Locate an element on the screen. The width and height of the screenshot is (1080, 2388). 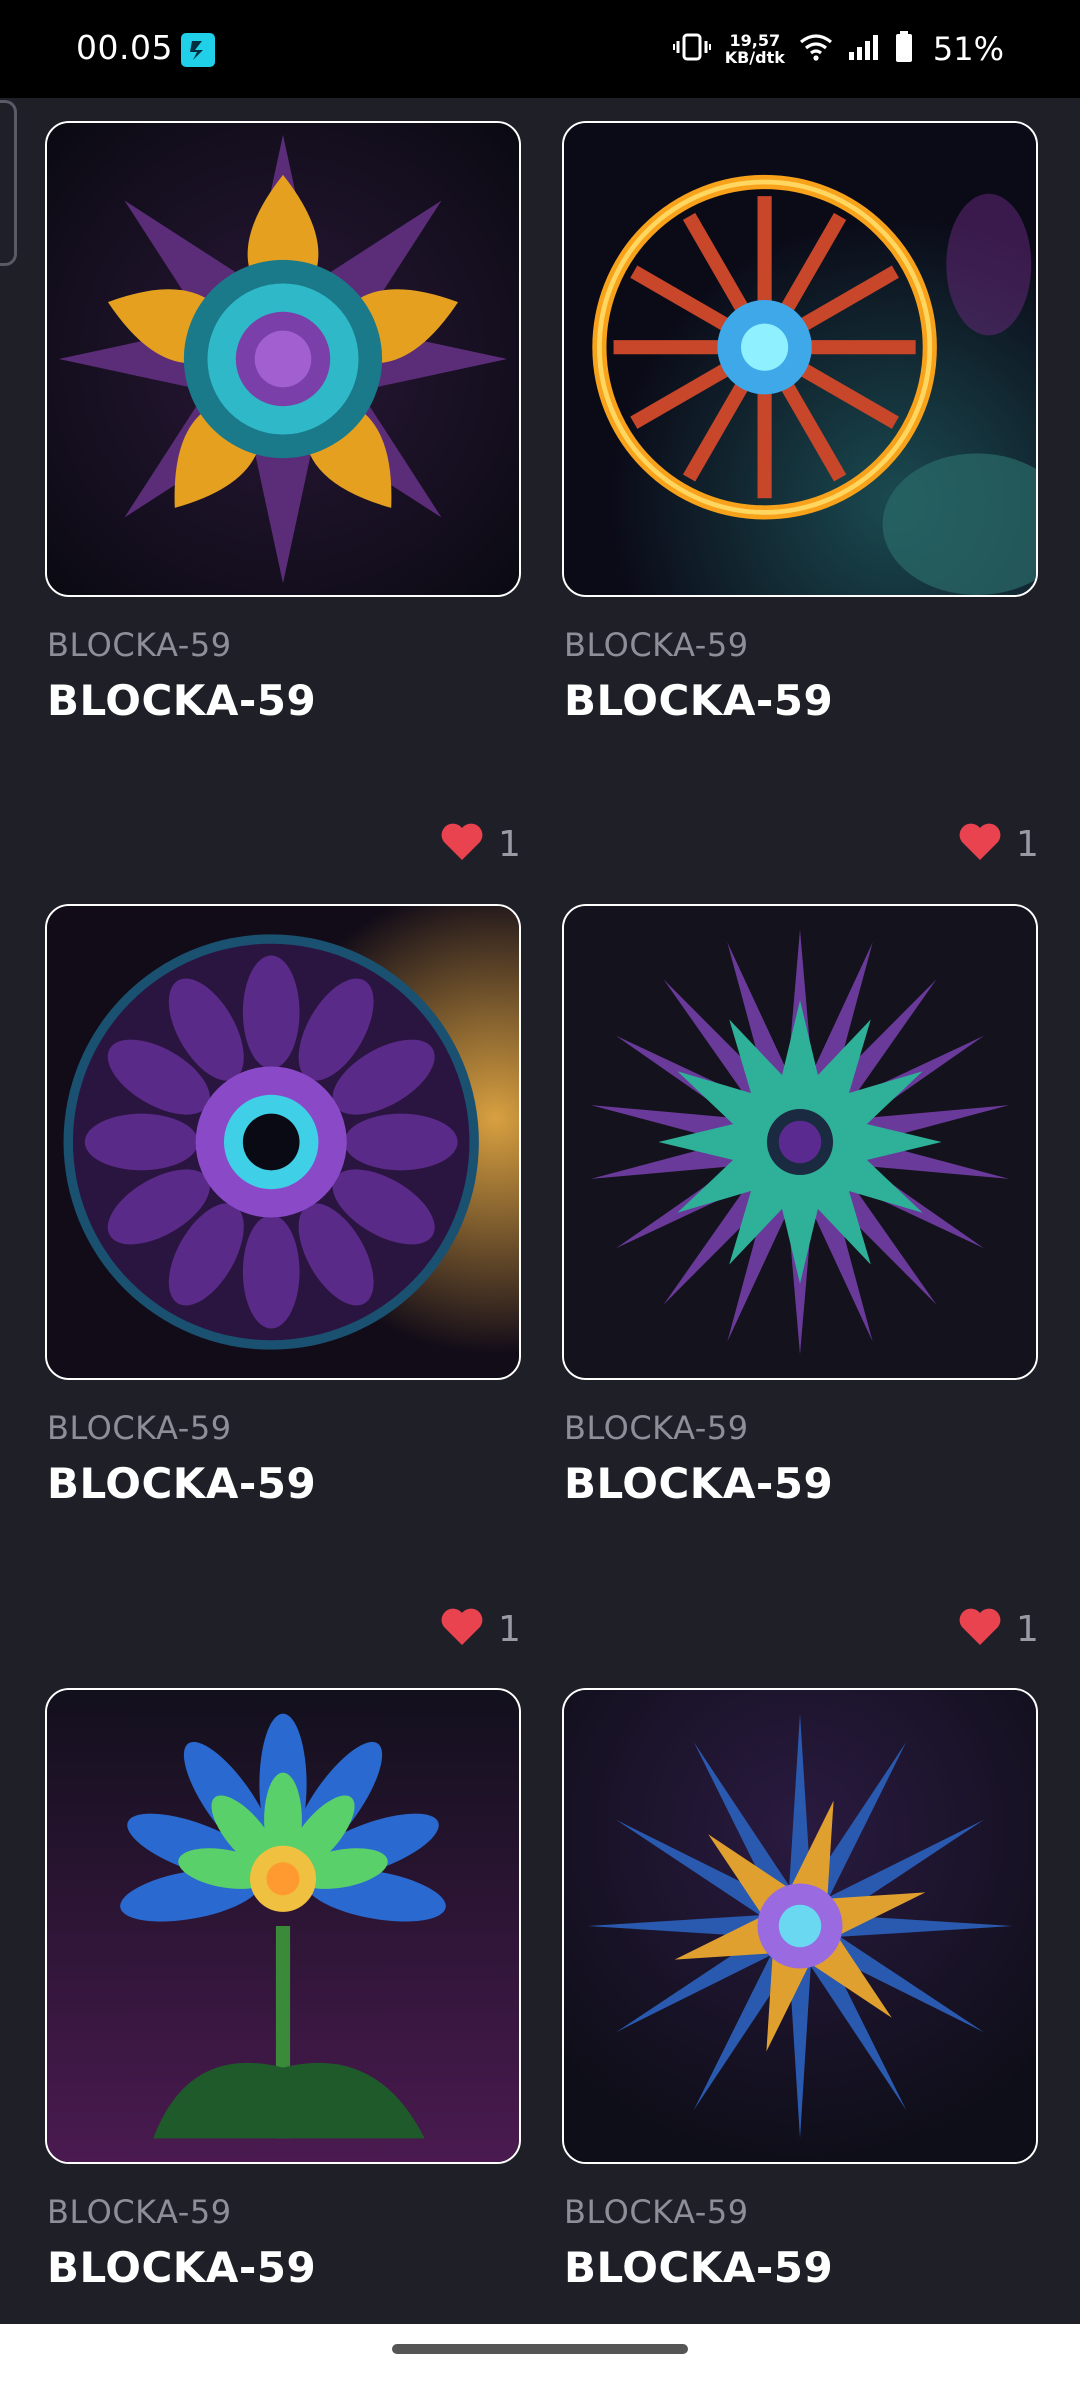
vibrate-icon is located at coordinates (691, 49).